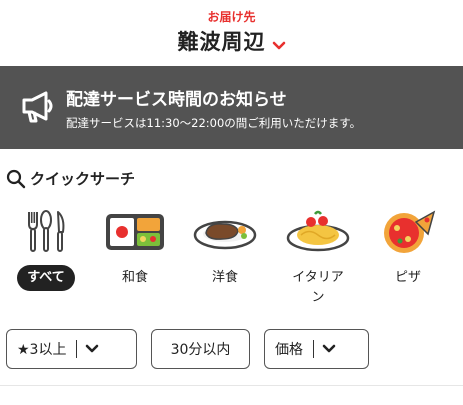 The height and width of the screenshot is (405, 463). What do you see at coordinates (407, 277) in the screenshot?
I see `category-label: ピザ` at bounding box center [407, 277].